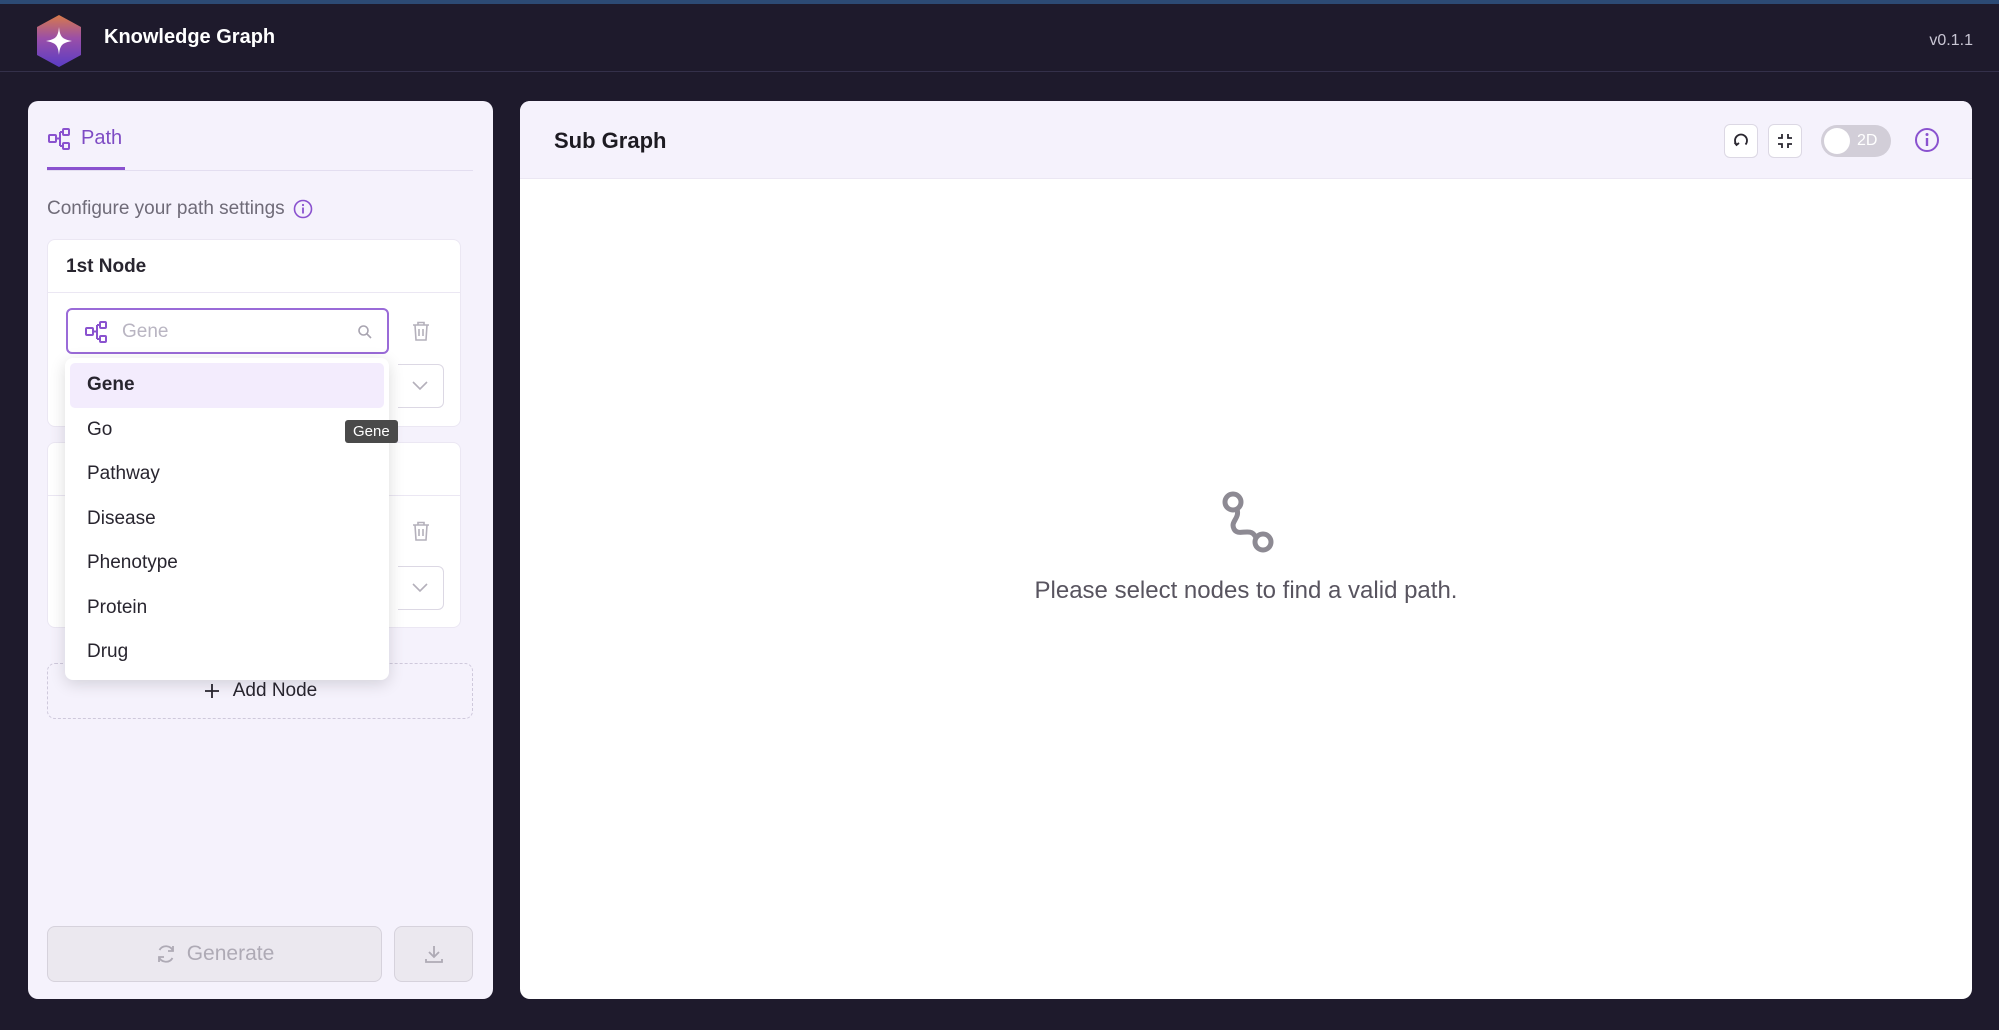  I want to click on tab-path-label: Path, so click(102, 138).